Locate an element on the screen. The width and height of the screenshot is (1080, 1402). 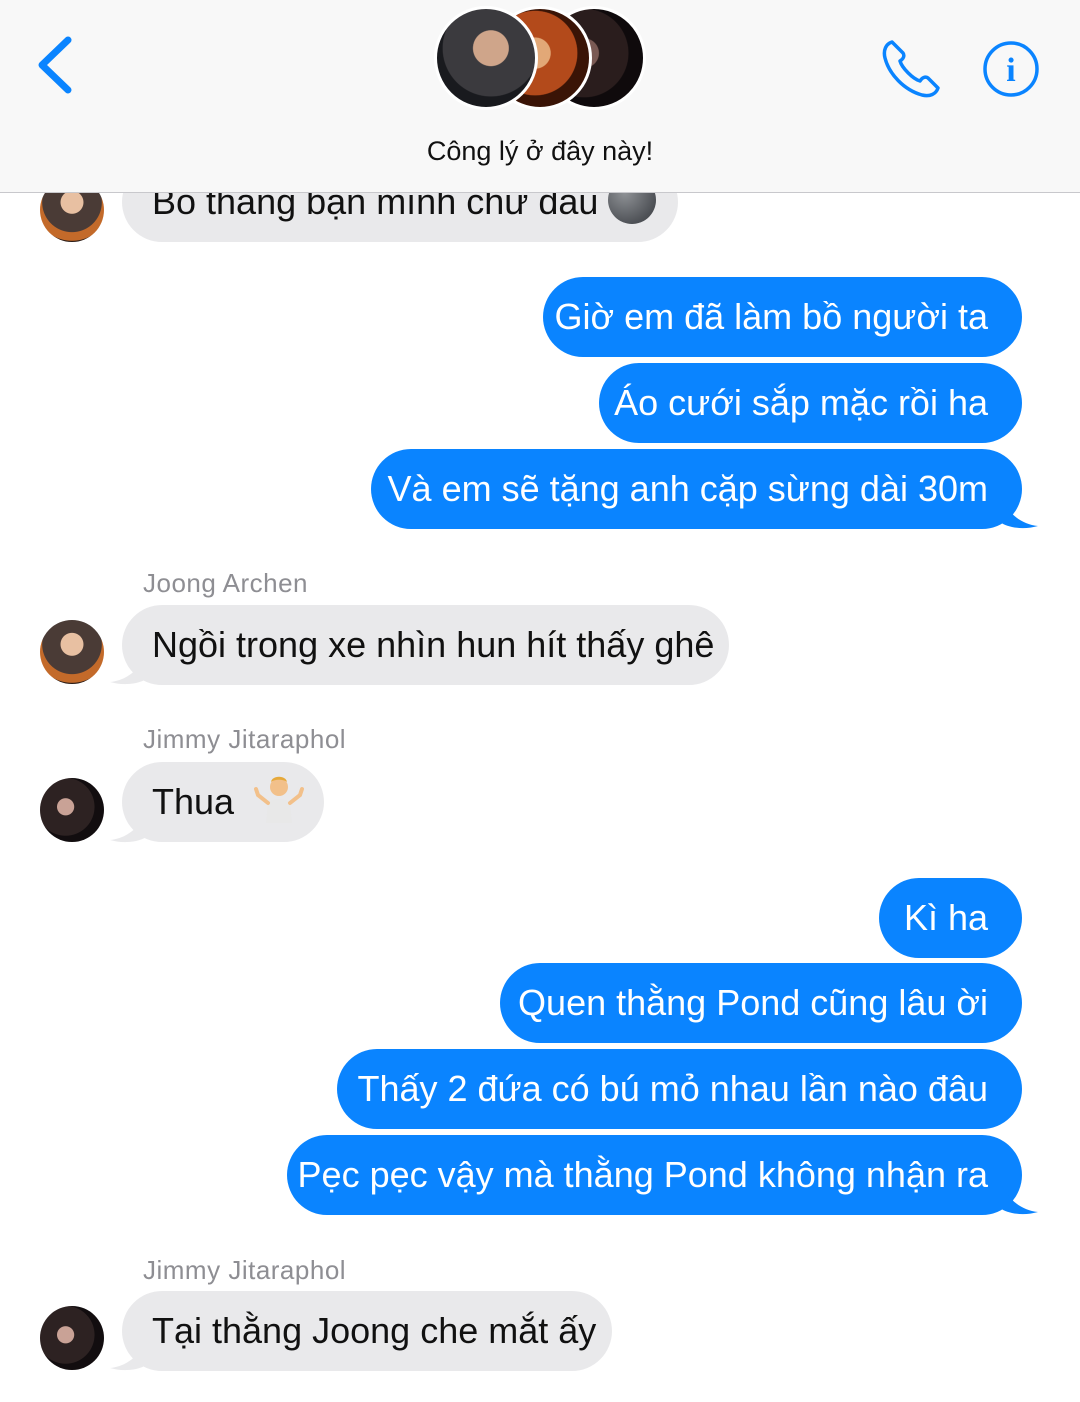
svg-text: i is located at coordinates (1010, 70).